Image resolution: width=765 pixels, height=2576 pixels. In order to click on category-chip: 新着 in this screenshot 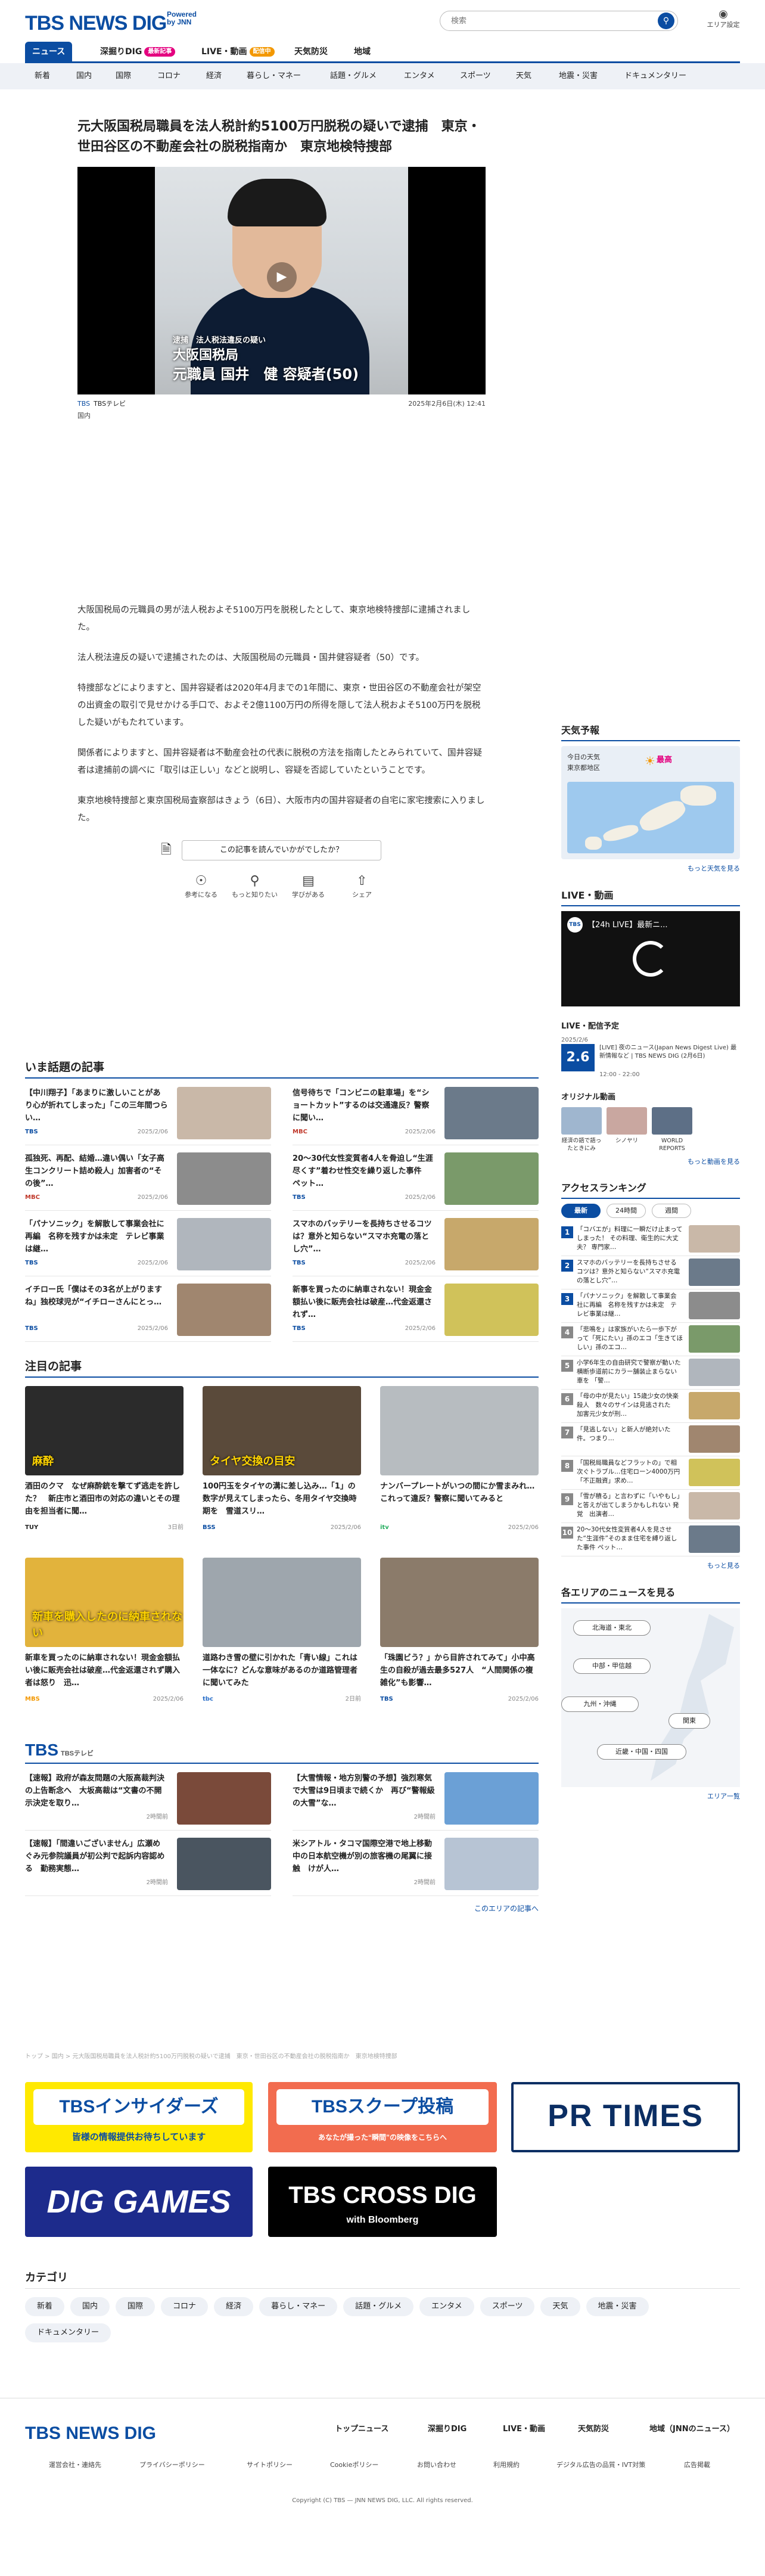, I will do `click(45, 2306)`.